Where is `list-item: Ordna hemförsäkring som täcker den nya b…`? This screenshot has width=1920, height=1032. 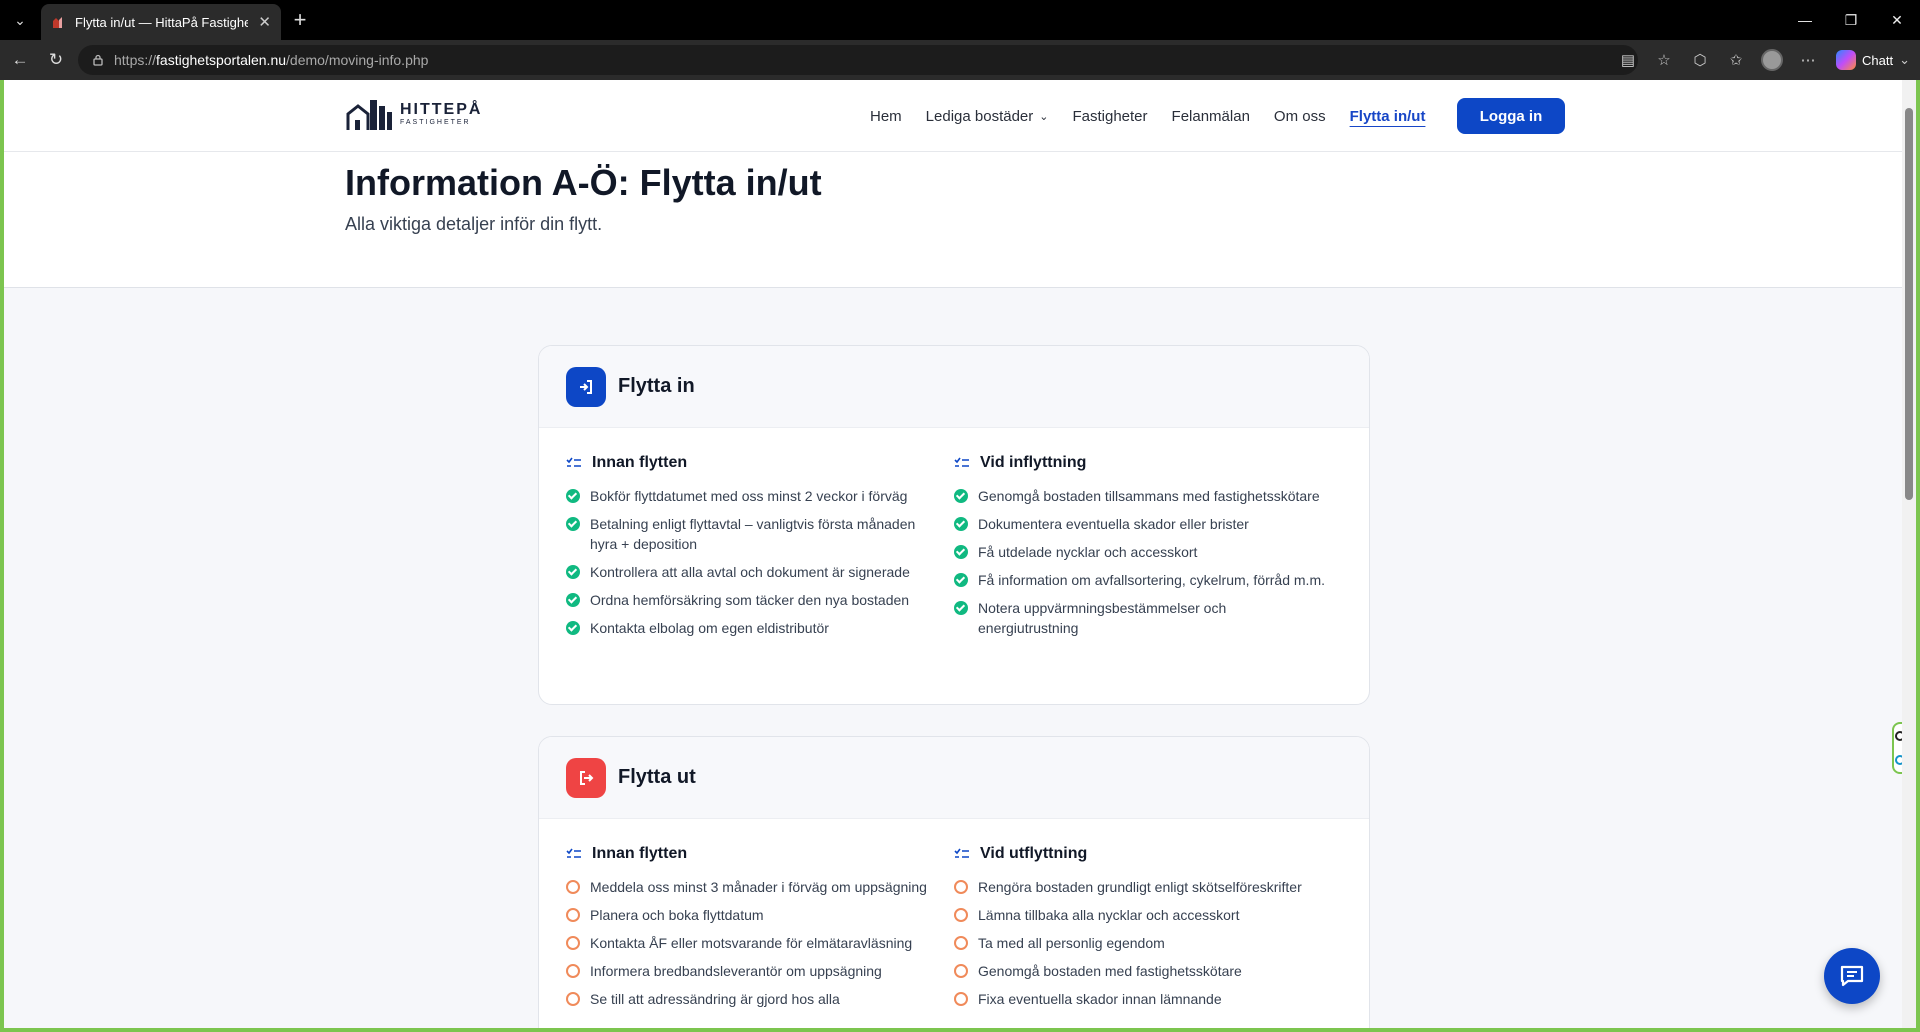
list-item: Ordna hemförsäkring som täcker den nya b… is located at coordinates (760, 600).